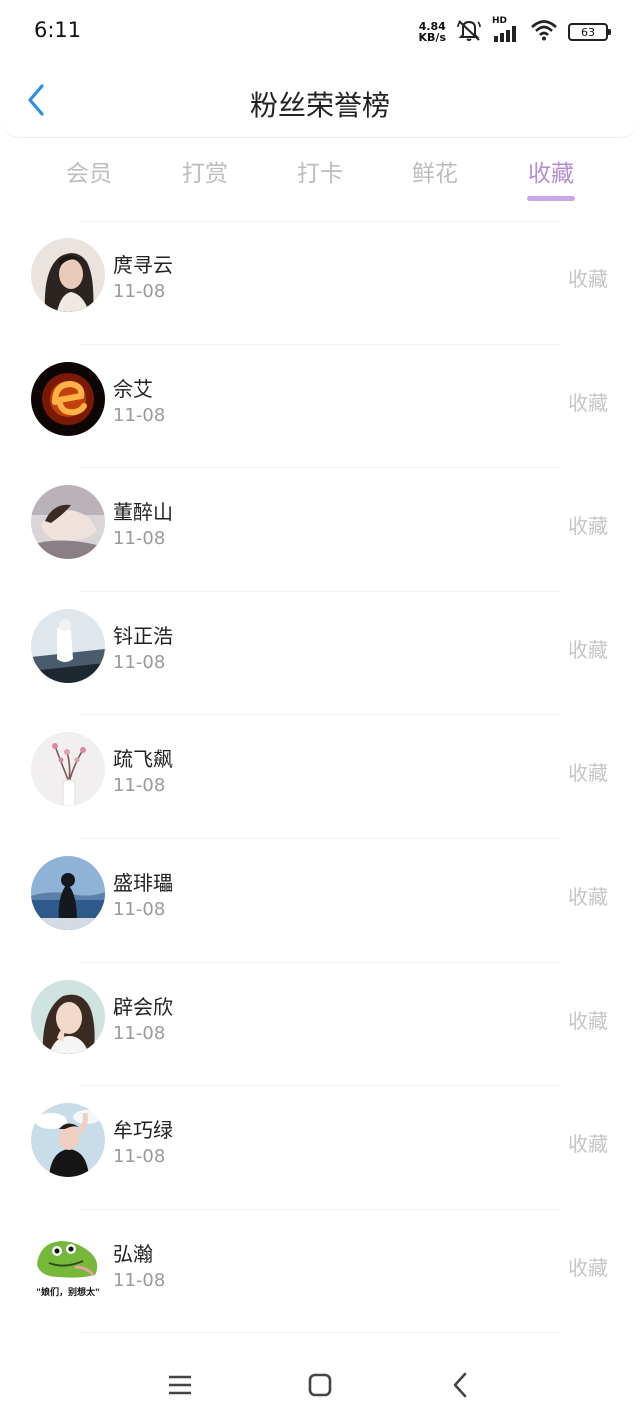  I want to click on page-title: 粉丝荣誉榜, so click(319, 105).